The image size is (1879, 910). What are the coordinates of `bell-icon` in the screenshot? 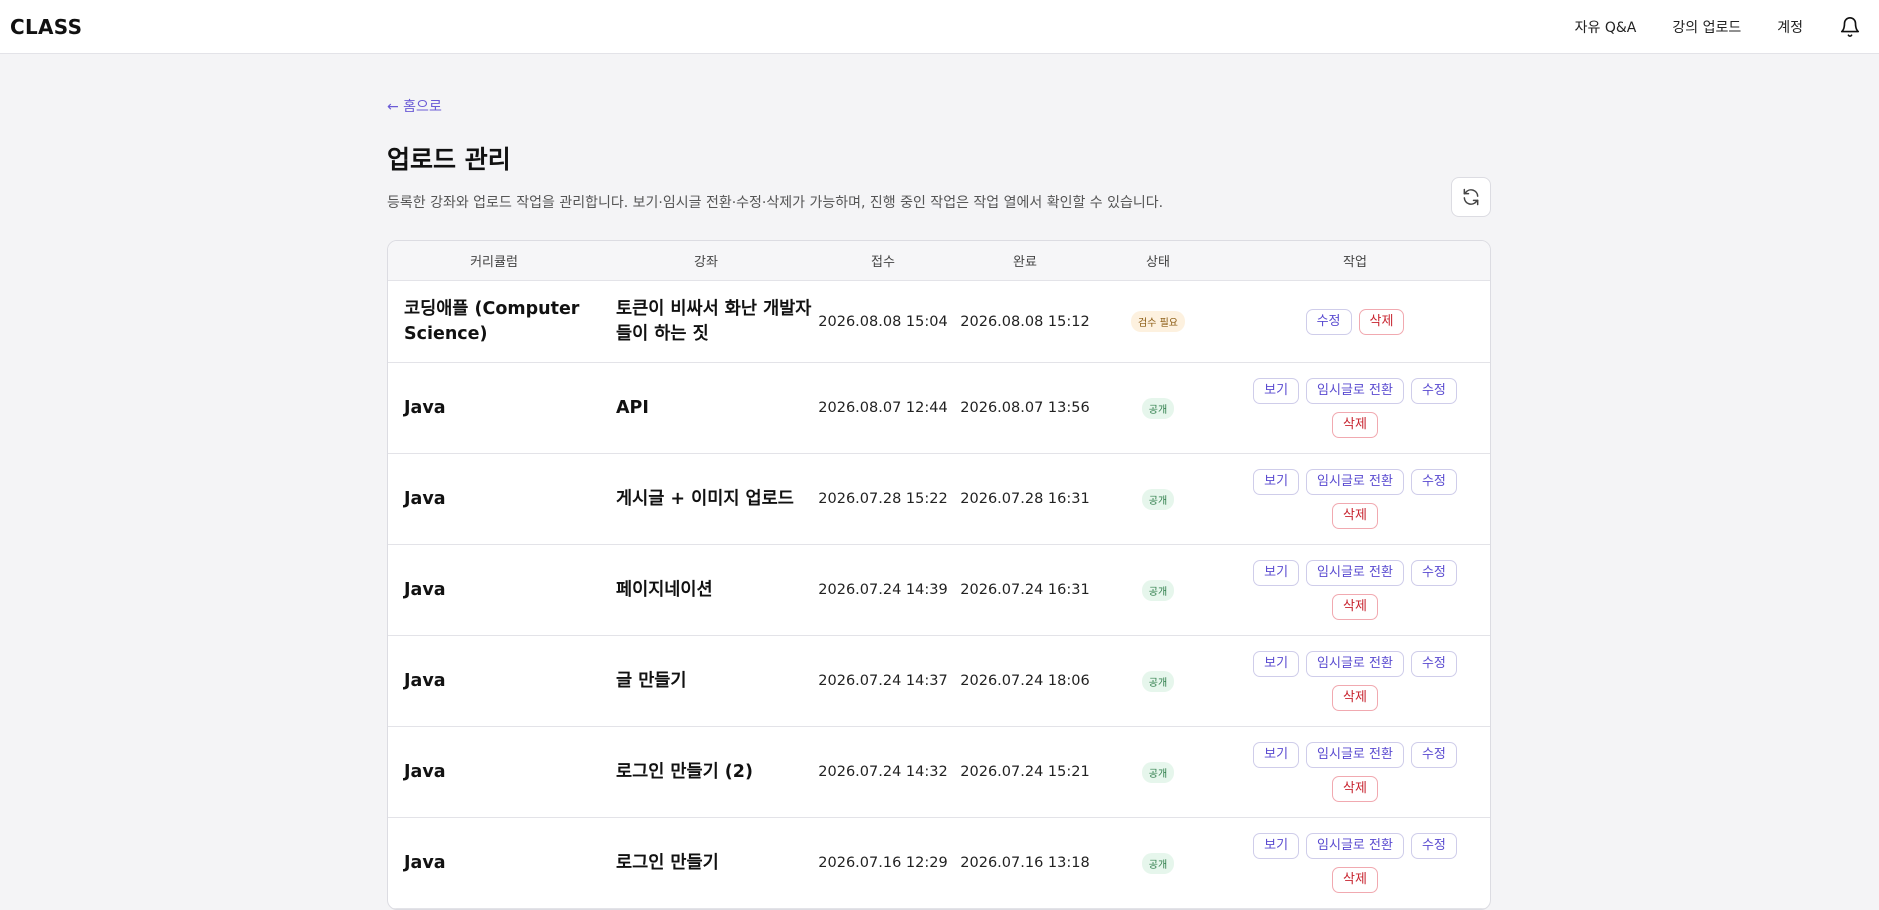 It's located at (1850, 27).